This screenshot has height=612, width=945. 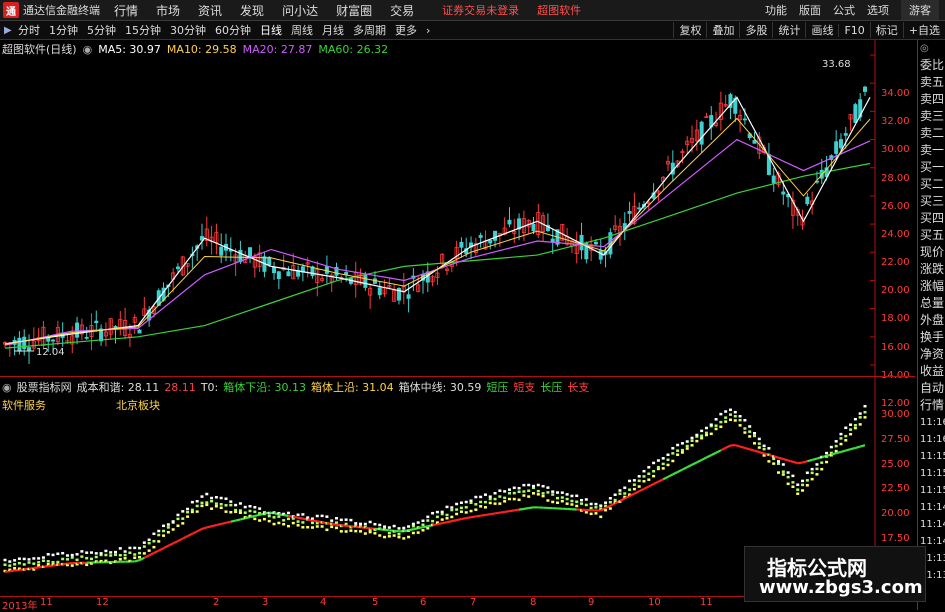 I want to click on panel-divider, so click(x=457, y=376).